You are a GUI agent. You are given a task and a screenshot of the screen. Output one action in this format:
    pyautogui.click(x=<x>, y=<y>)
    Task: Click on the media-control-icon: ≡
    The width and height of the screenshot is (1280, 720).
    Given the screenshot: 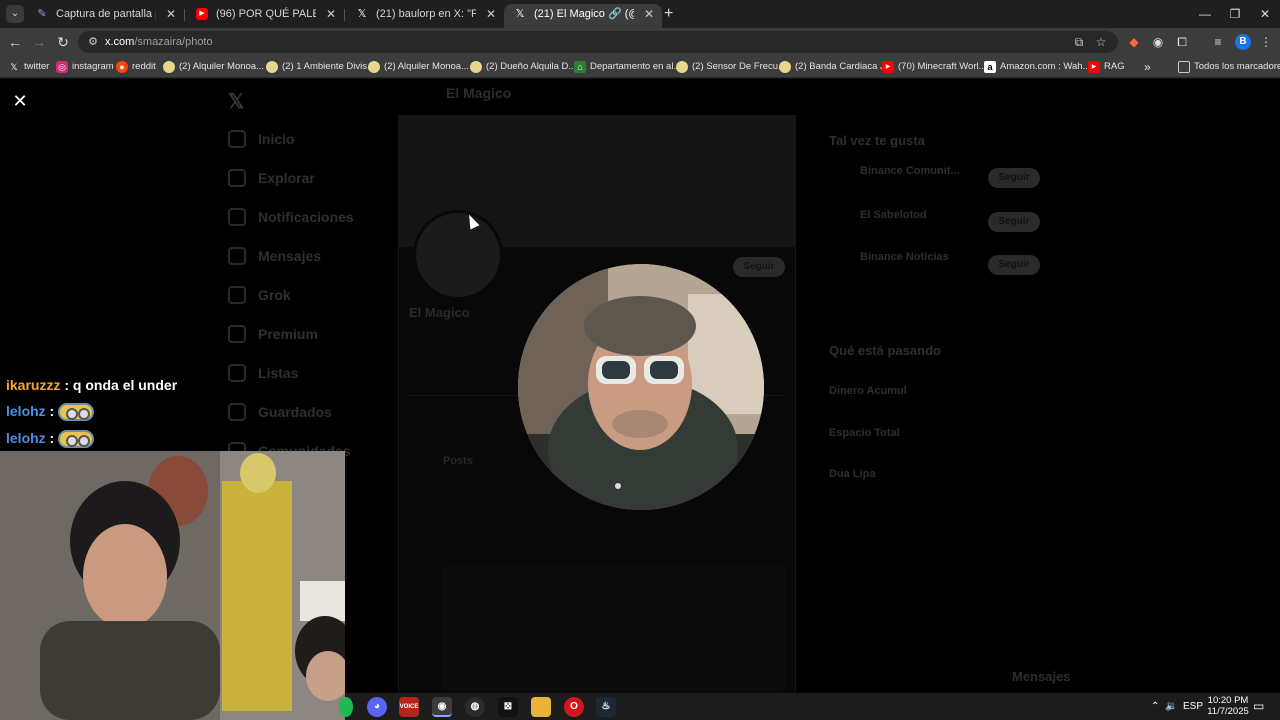 What is the action you would take?
    pyautogui.click(x=1218, y=42)
    